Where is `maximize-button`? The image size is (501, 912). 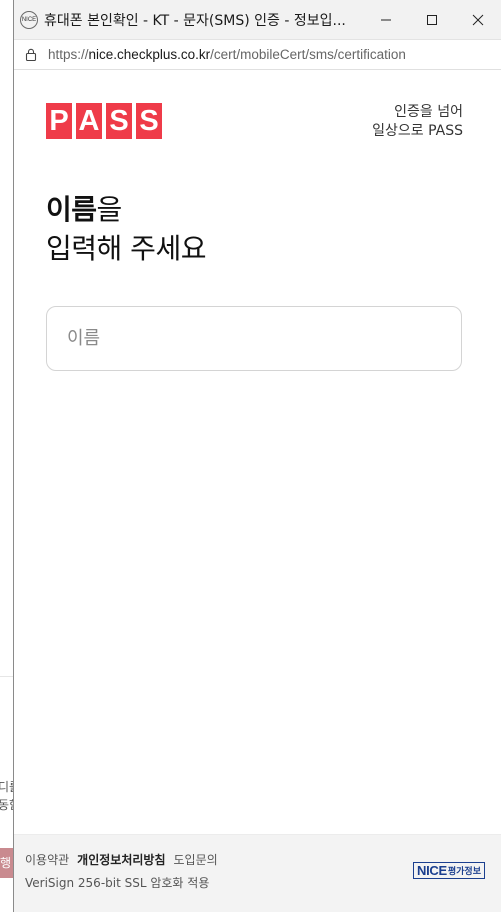
maximize-button is located at coordinates (432, 20).